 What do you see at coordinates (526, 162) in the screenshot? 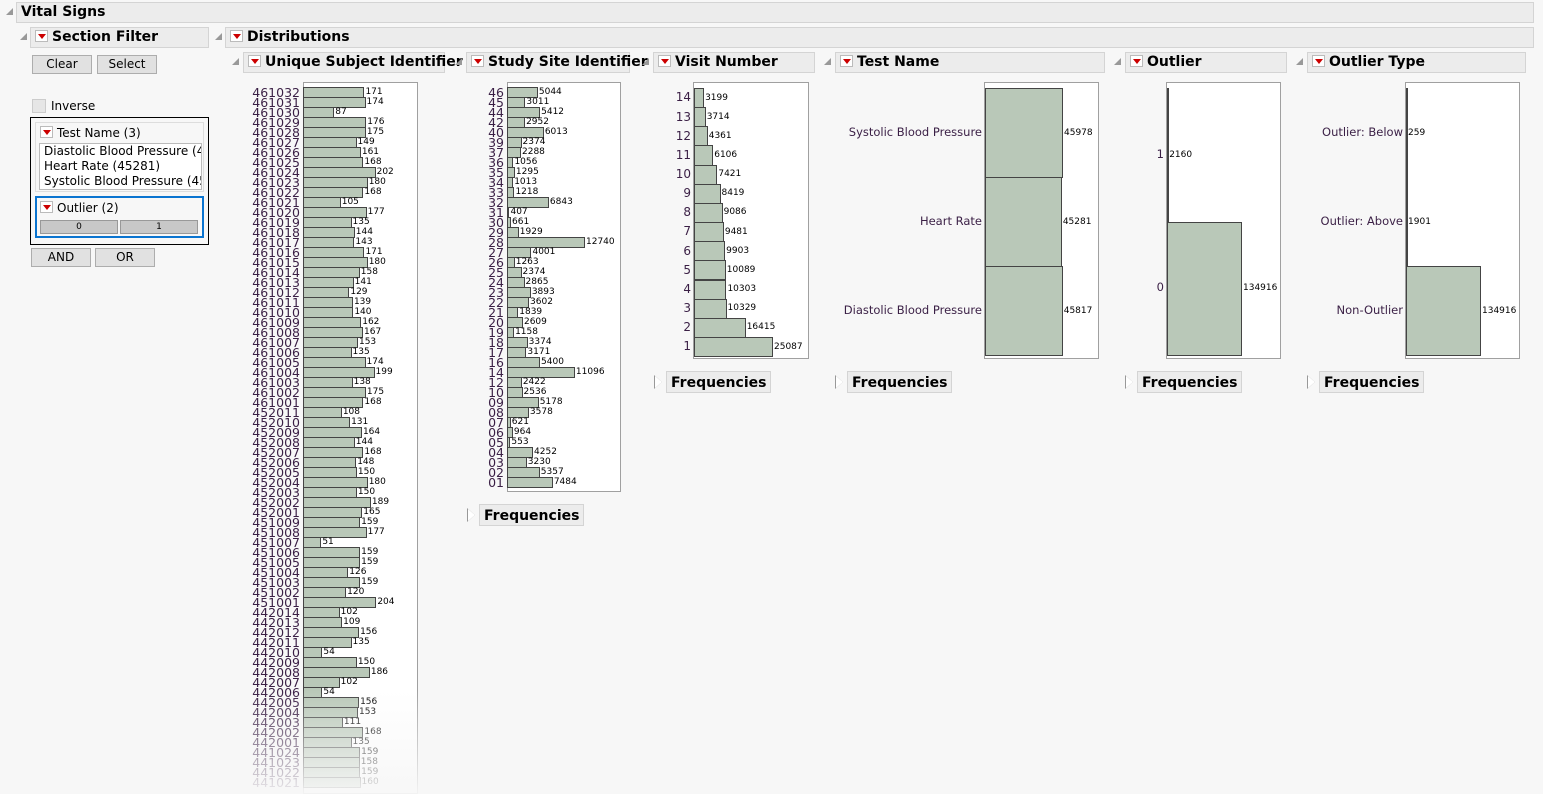
I see `bar-count-label: 1056` at bounding box center [526, 162].